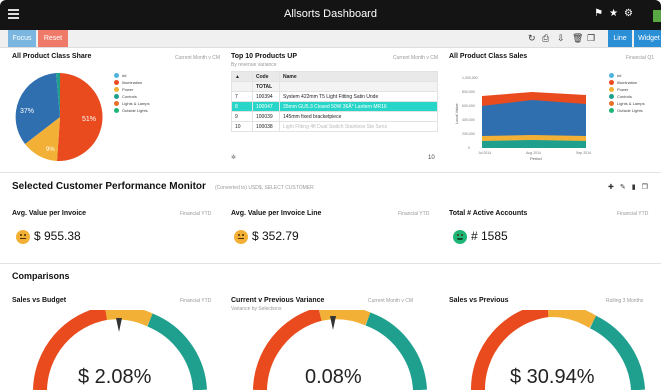 The width and height of the screenshot is (661, 390). What do you see at coordinates (631, 13) in the screenshot?
I see `settings-icon: ⚙` at bounding box center [631, 13].